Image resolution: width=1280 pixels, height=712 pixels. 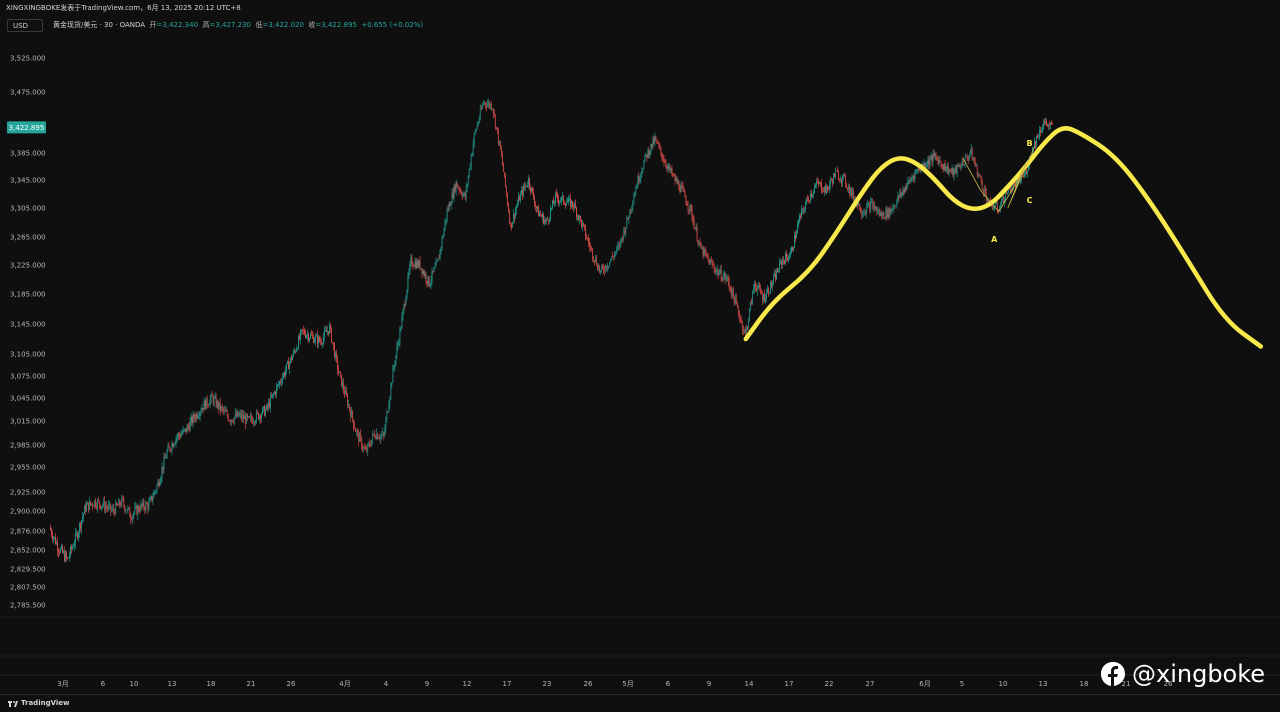 I want to click on y-tick-label: 2,925.000, so click(x=28, y=493).